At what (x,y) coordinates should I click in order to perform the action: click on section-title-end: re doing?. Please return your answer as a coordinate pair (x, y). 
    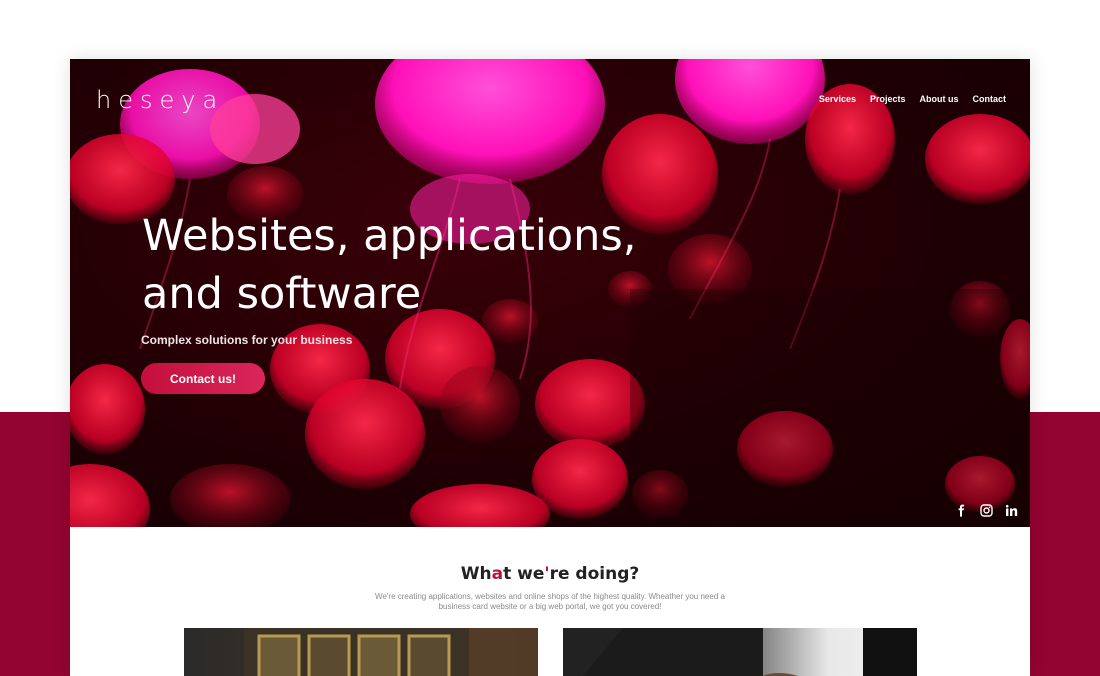
    Looking at the image, I should click on (594, 574).